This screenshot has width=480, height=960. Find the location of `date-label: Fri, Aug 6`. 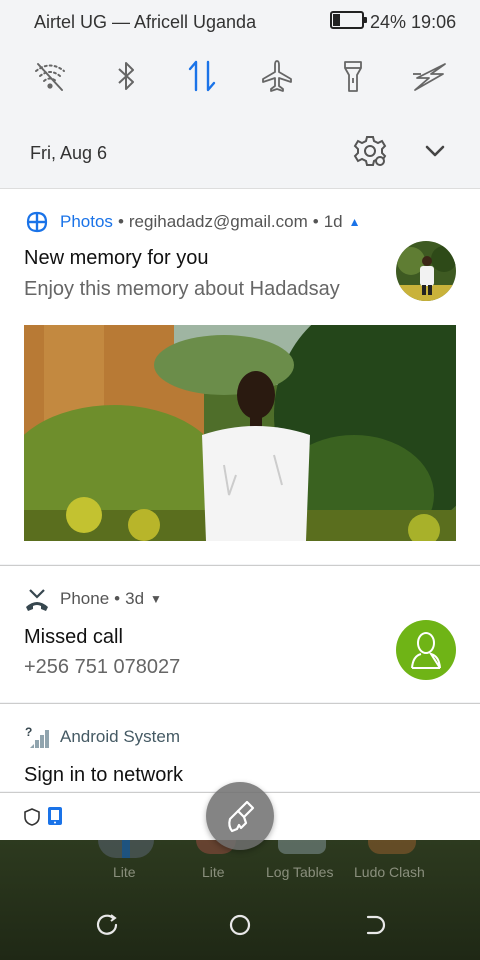

date-label: Fri, Aug 6 is located at coordinates (69, 153).